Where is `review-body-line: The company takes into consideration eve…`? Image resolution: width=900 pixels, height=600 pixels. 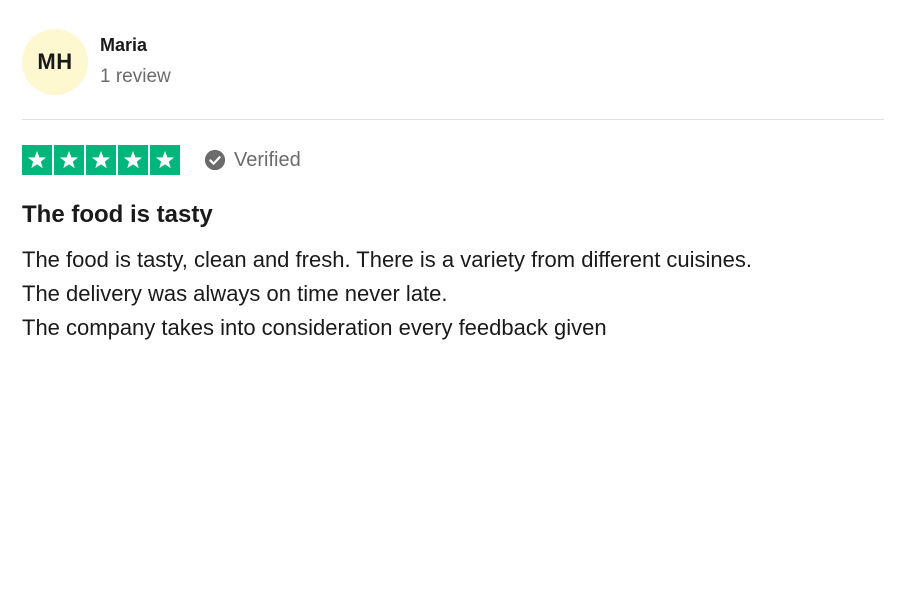 review-body-line: The company takes into consideration eve… is located at coordinates (314, 327).